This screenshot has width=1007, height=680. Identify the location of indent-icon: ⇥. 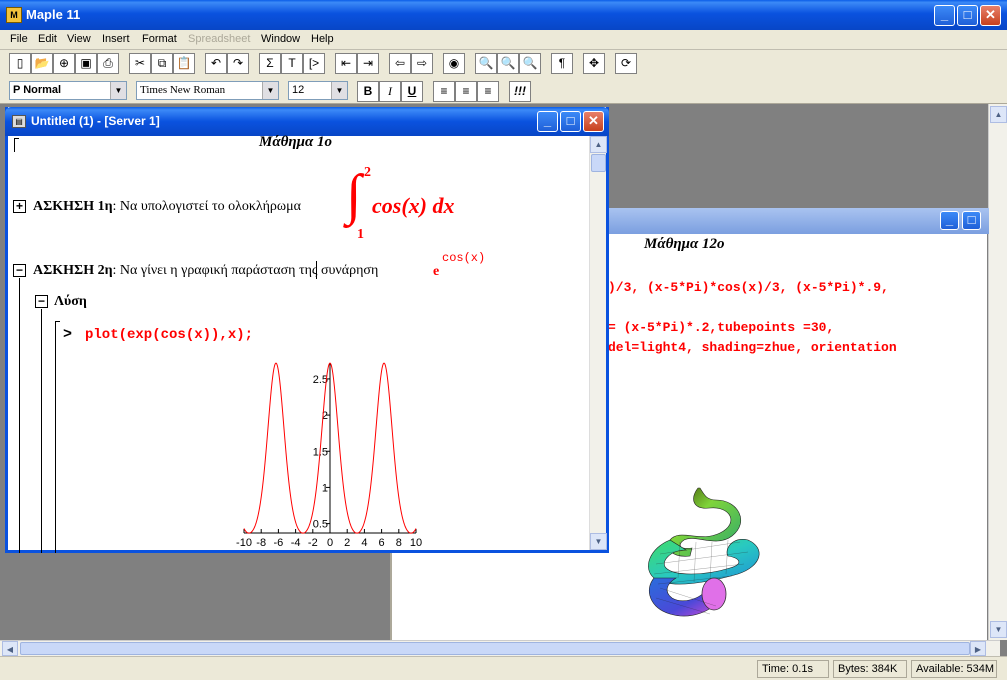
(368, 63).